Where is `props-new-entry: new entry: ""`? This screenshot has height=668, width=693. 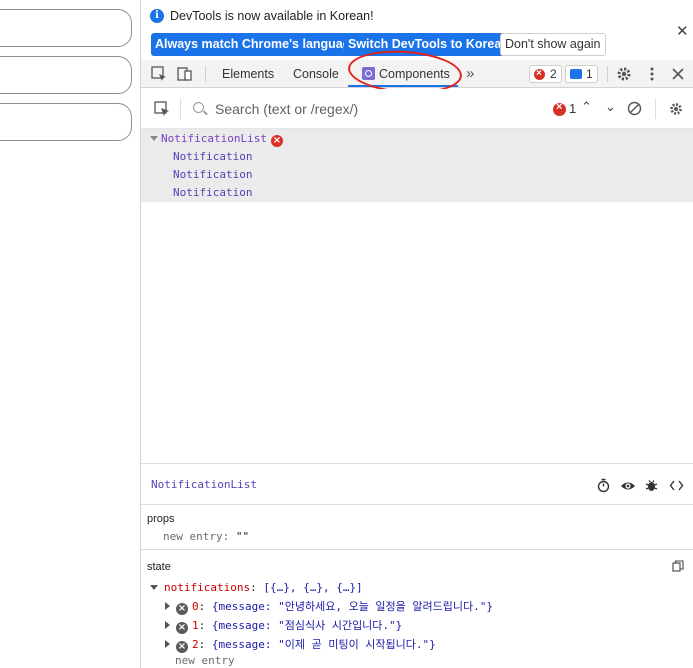 props-new-entry: new entry: "" is located at coordinates (206, 536).